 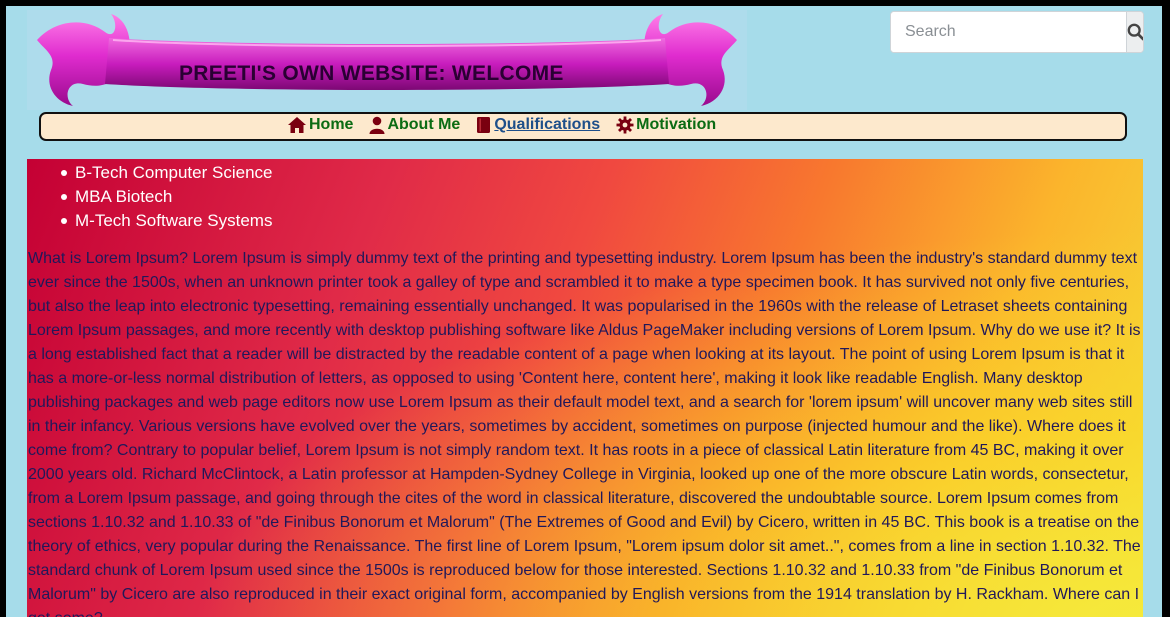 What do you see at coordinates (371, 73) in the screenshot?
I see `site-title: PREETI'S OWN WEBSITE: WELCOME` at bounding box center [371, 73].